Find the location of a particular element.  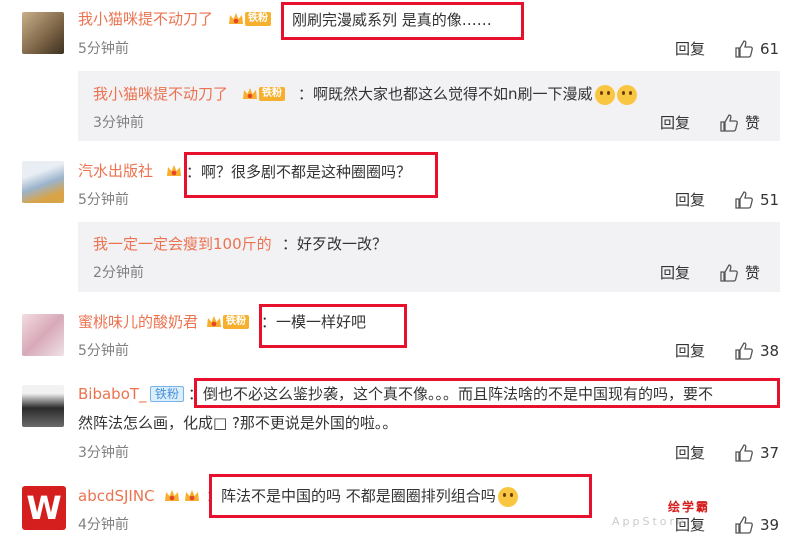

comment-username: abcdSJINC is located at coordinates (116, 496).